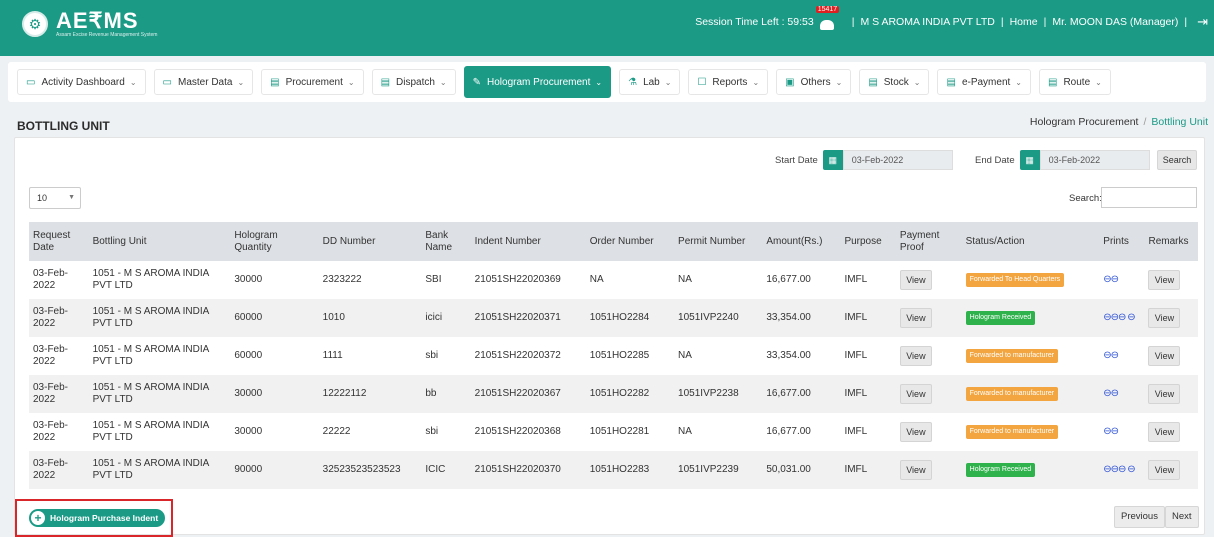  What do you see at coordinates (894, 82) in the screenshot?
I see `menu-item-stock: ▤ Stock ⌄` at bounding box center [894, 82].